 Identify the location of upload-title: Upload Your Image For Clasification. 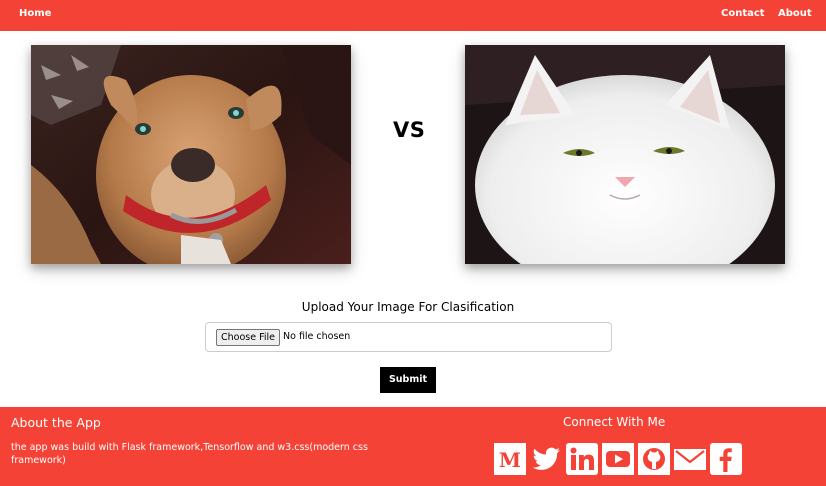
(408, 307).